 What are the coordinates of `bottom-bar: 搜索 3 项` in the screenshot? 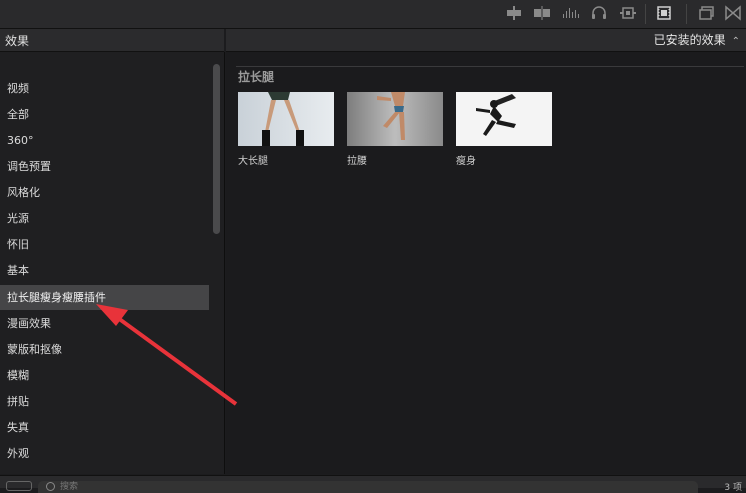 It's located at (373, 484).